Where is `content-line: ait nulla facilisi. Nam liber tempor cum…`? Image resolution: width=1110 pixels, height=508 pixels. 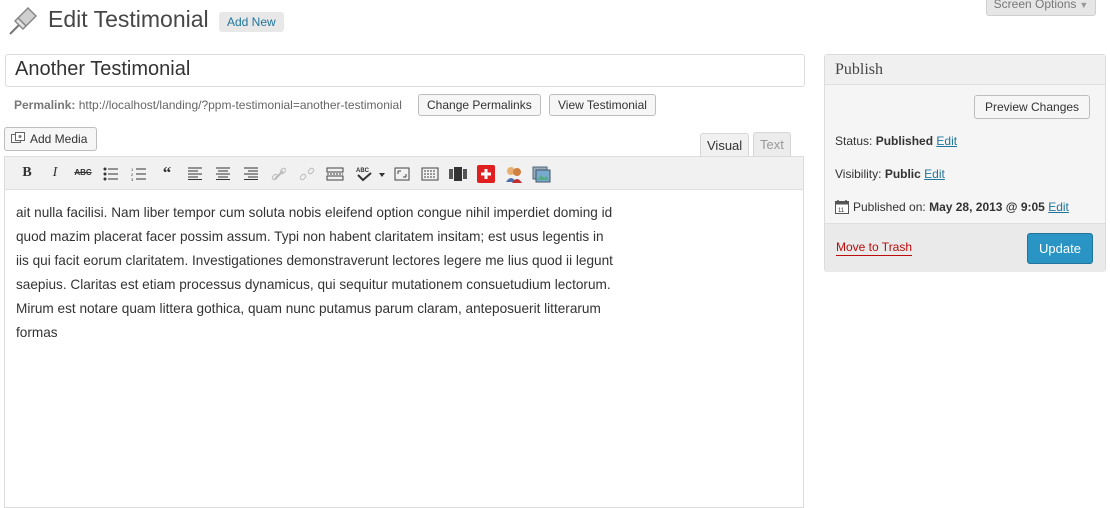
content-line: ait nulla facilisi. Nam liber tempor cum… is located at coordinates (314, 212).